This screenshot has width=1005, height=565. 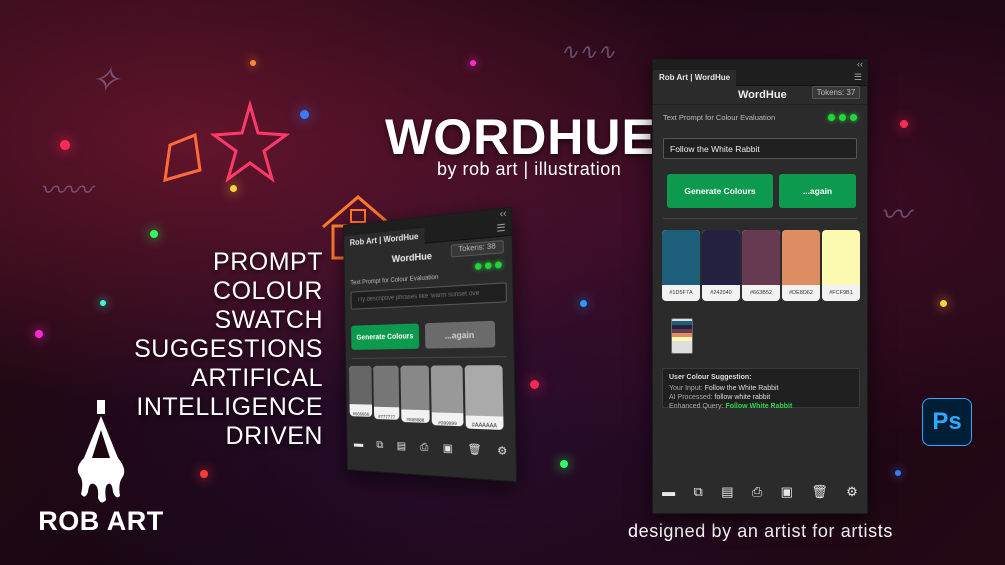 I want to click on suggestion-processed-label: AI Processed:, so click(x=691, y=397).